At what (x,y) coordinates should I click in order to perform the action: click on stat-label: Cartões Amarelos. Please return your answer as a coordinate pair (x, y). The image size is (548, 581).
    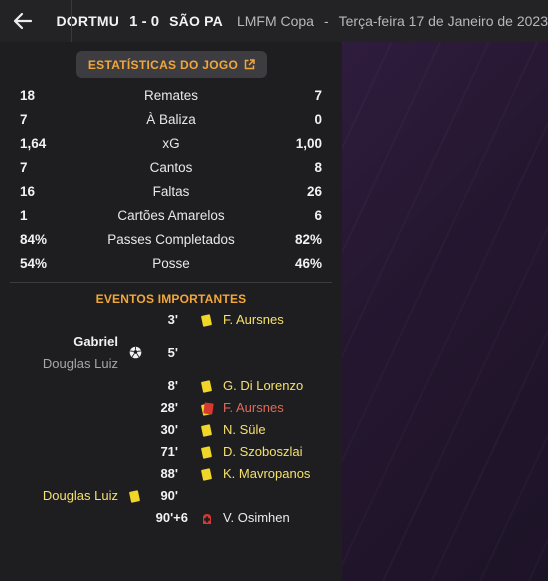
    Looking at the image, I should click on (171, 215).